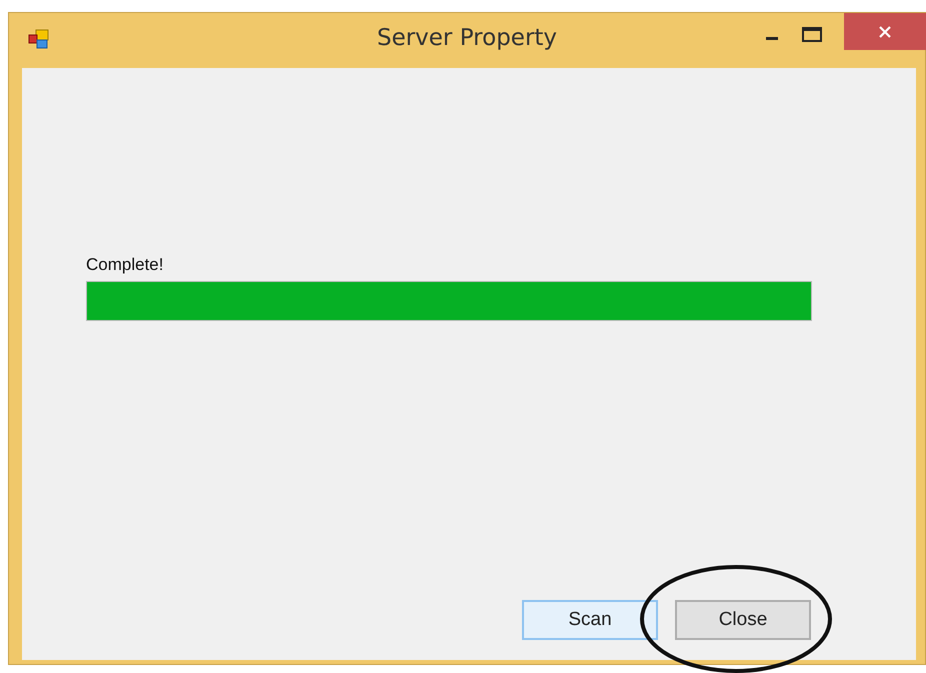 This screenshot has height=673, width=926. What do you see at coordinates (743, 620) in the screenshot?
I see `dialog-button: Close` at bounding box center [743, 620].